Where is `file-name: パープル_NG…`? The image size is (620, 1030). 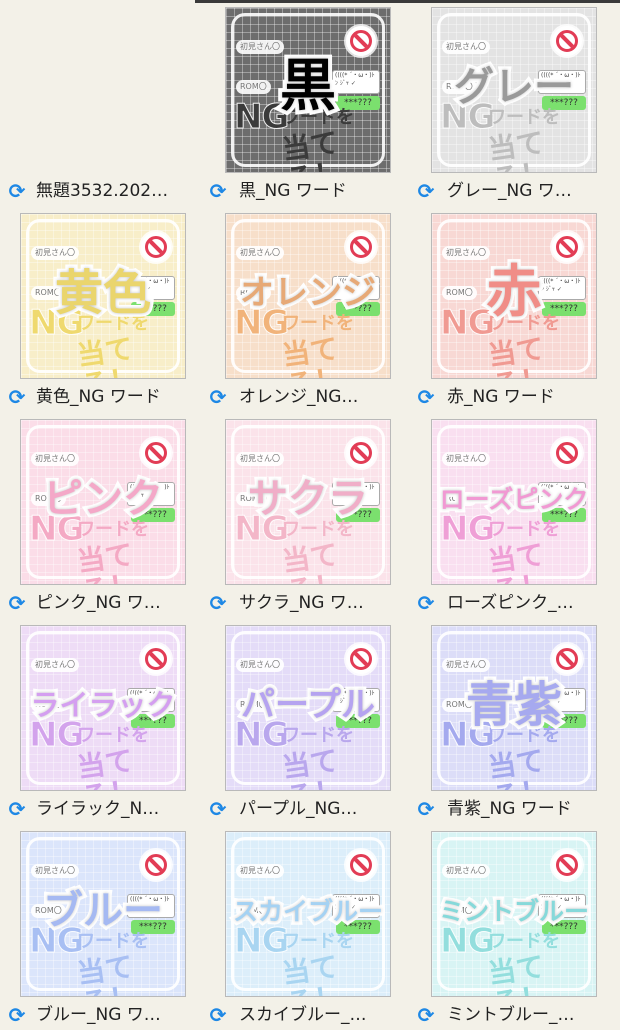
file-name: パープル_NG… is located at coordinates (298, 809).